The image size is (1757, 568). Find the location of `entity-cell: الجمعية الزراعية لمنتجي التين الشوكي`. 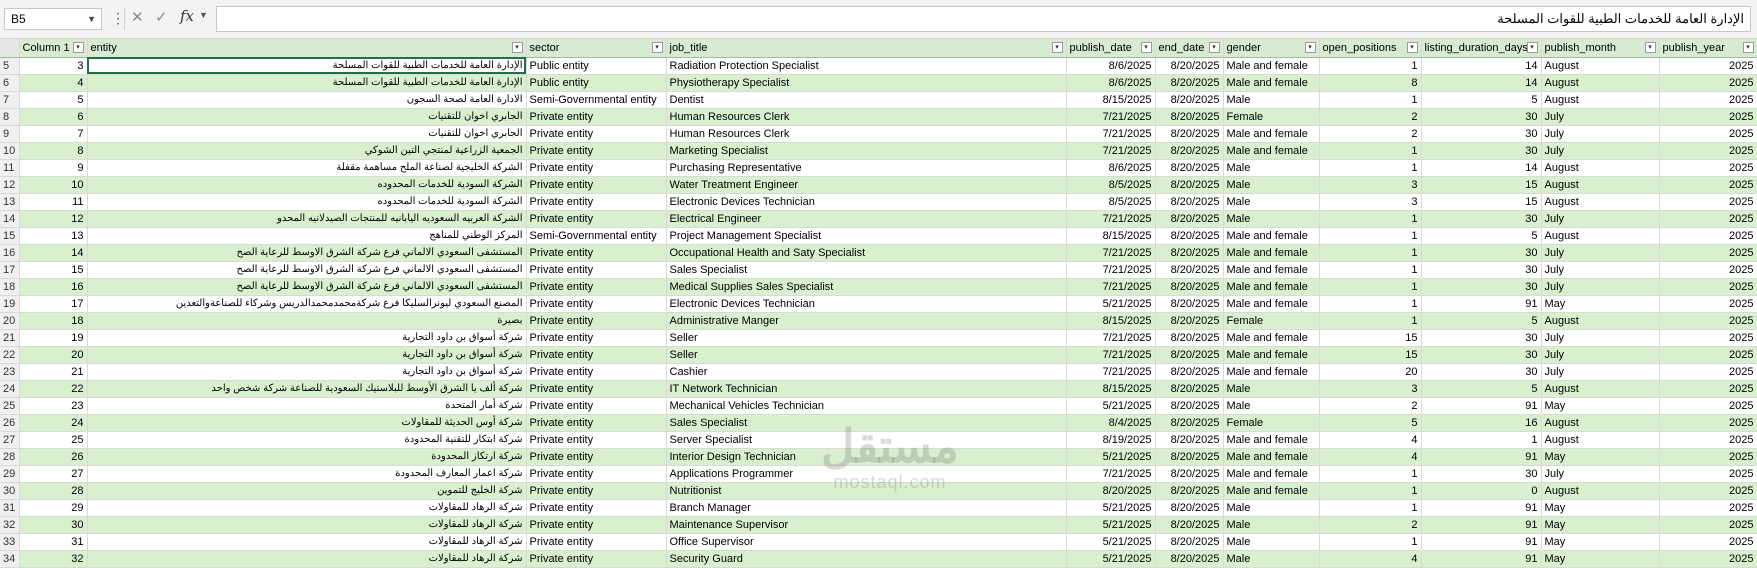

entity-cell: الجمعية الزراعية لمنتجي التين الشوكي is located at coordinates (307, 151).